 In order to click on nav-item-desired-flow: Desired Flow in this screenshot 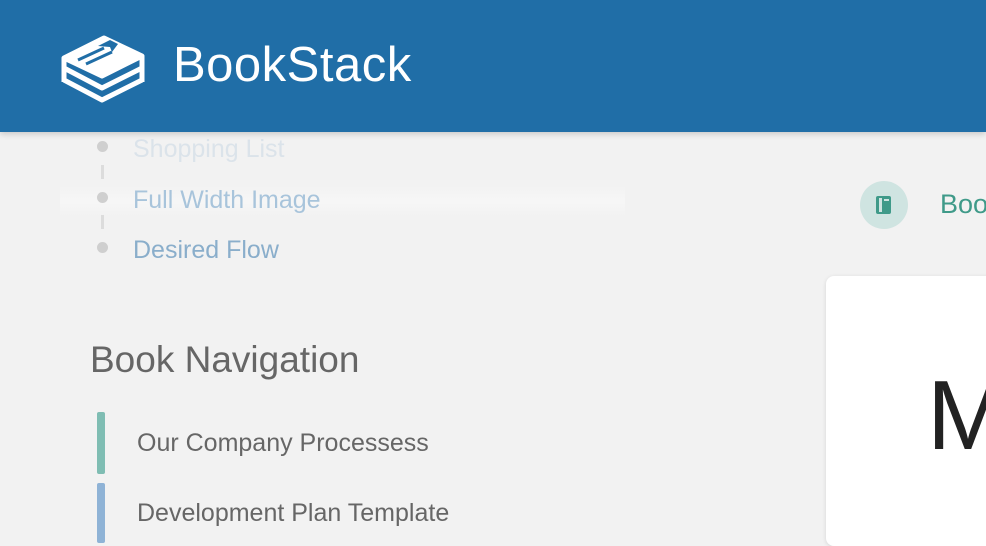, I will do `click(206, 250)`.